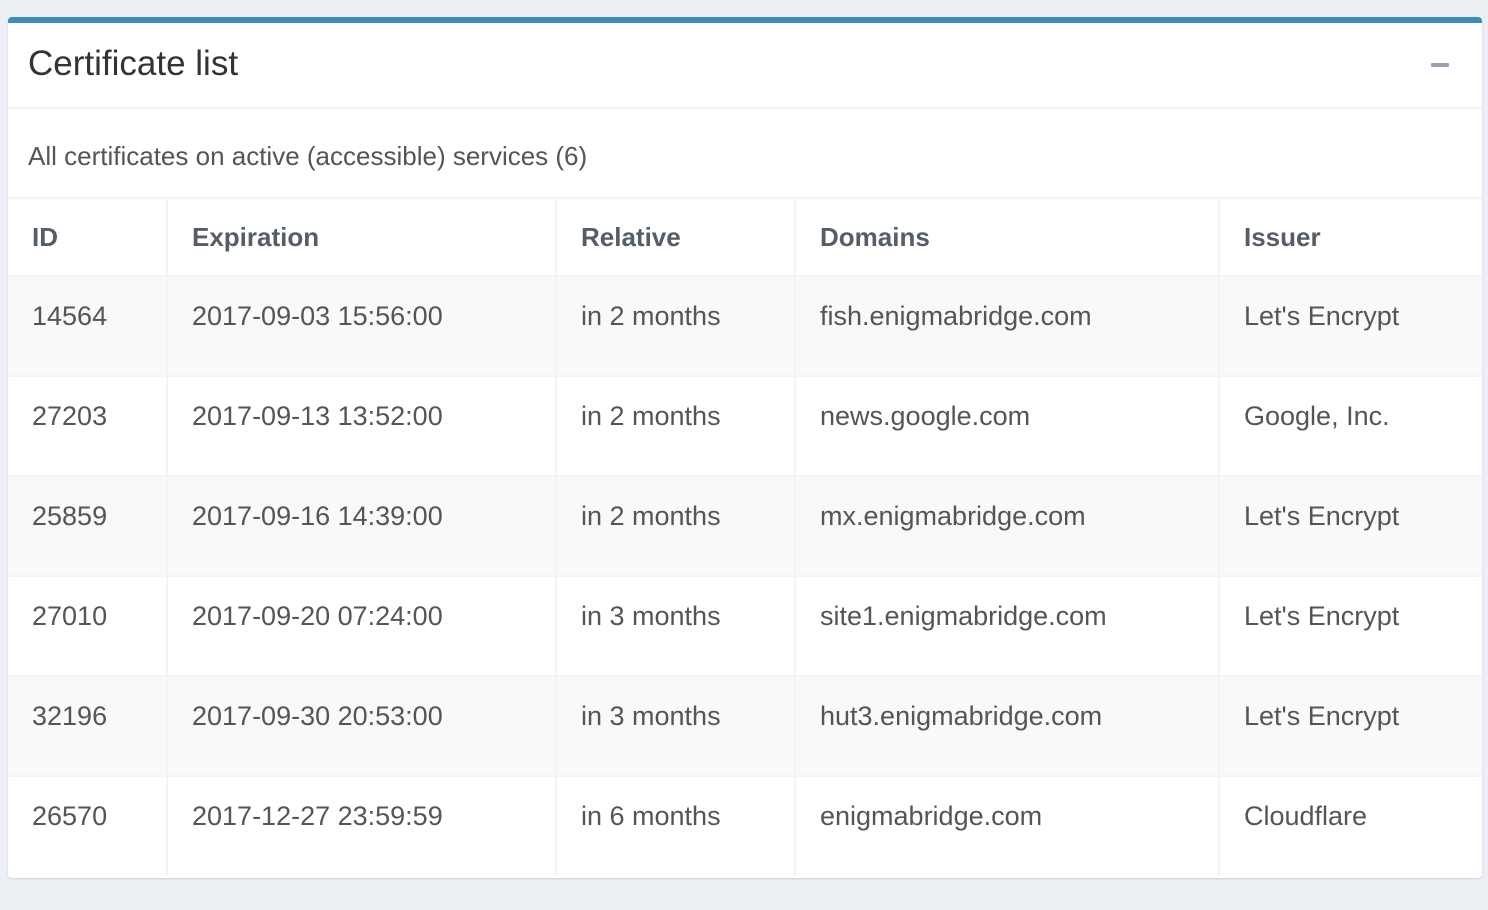  I want to click on column-header-expiration: Expiration, so click(361, 237).